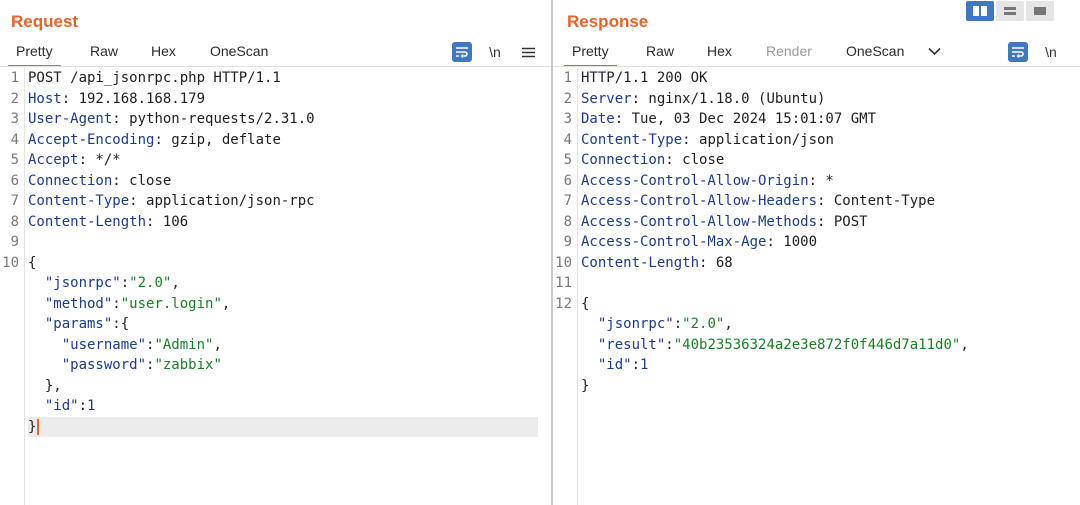  What do you see at coordinates (167, 221) in the screenshot?
I see `code-token: : 106` at bounding box center [167, 221].